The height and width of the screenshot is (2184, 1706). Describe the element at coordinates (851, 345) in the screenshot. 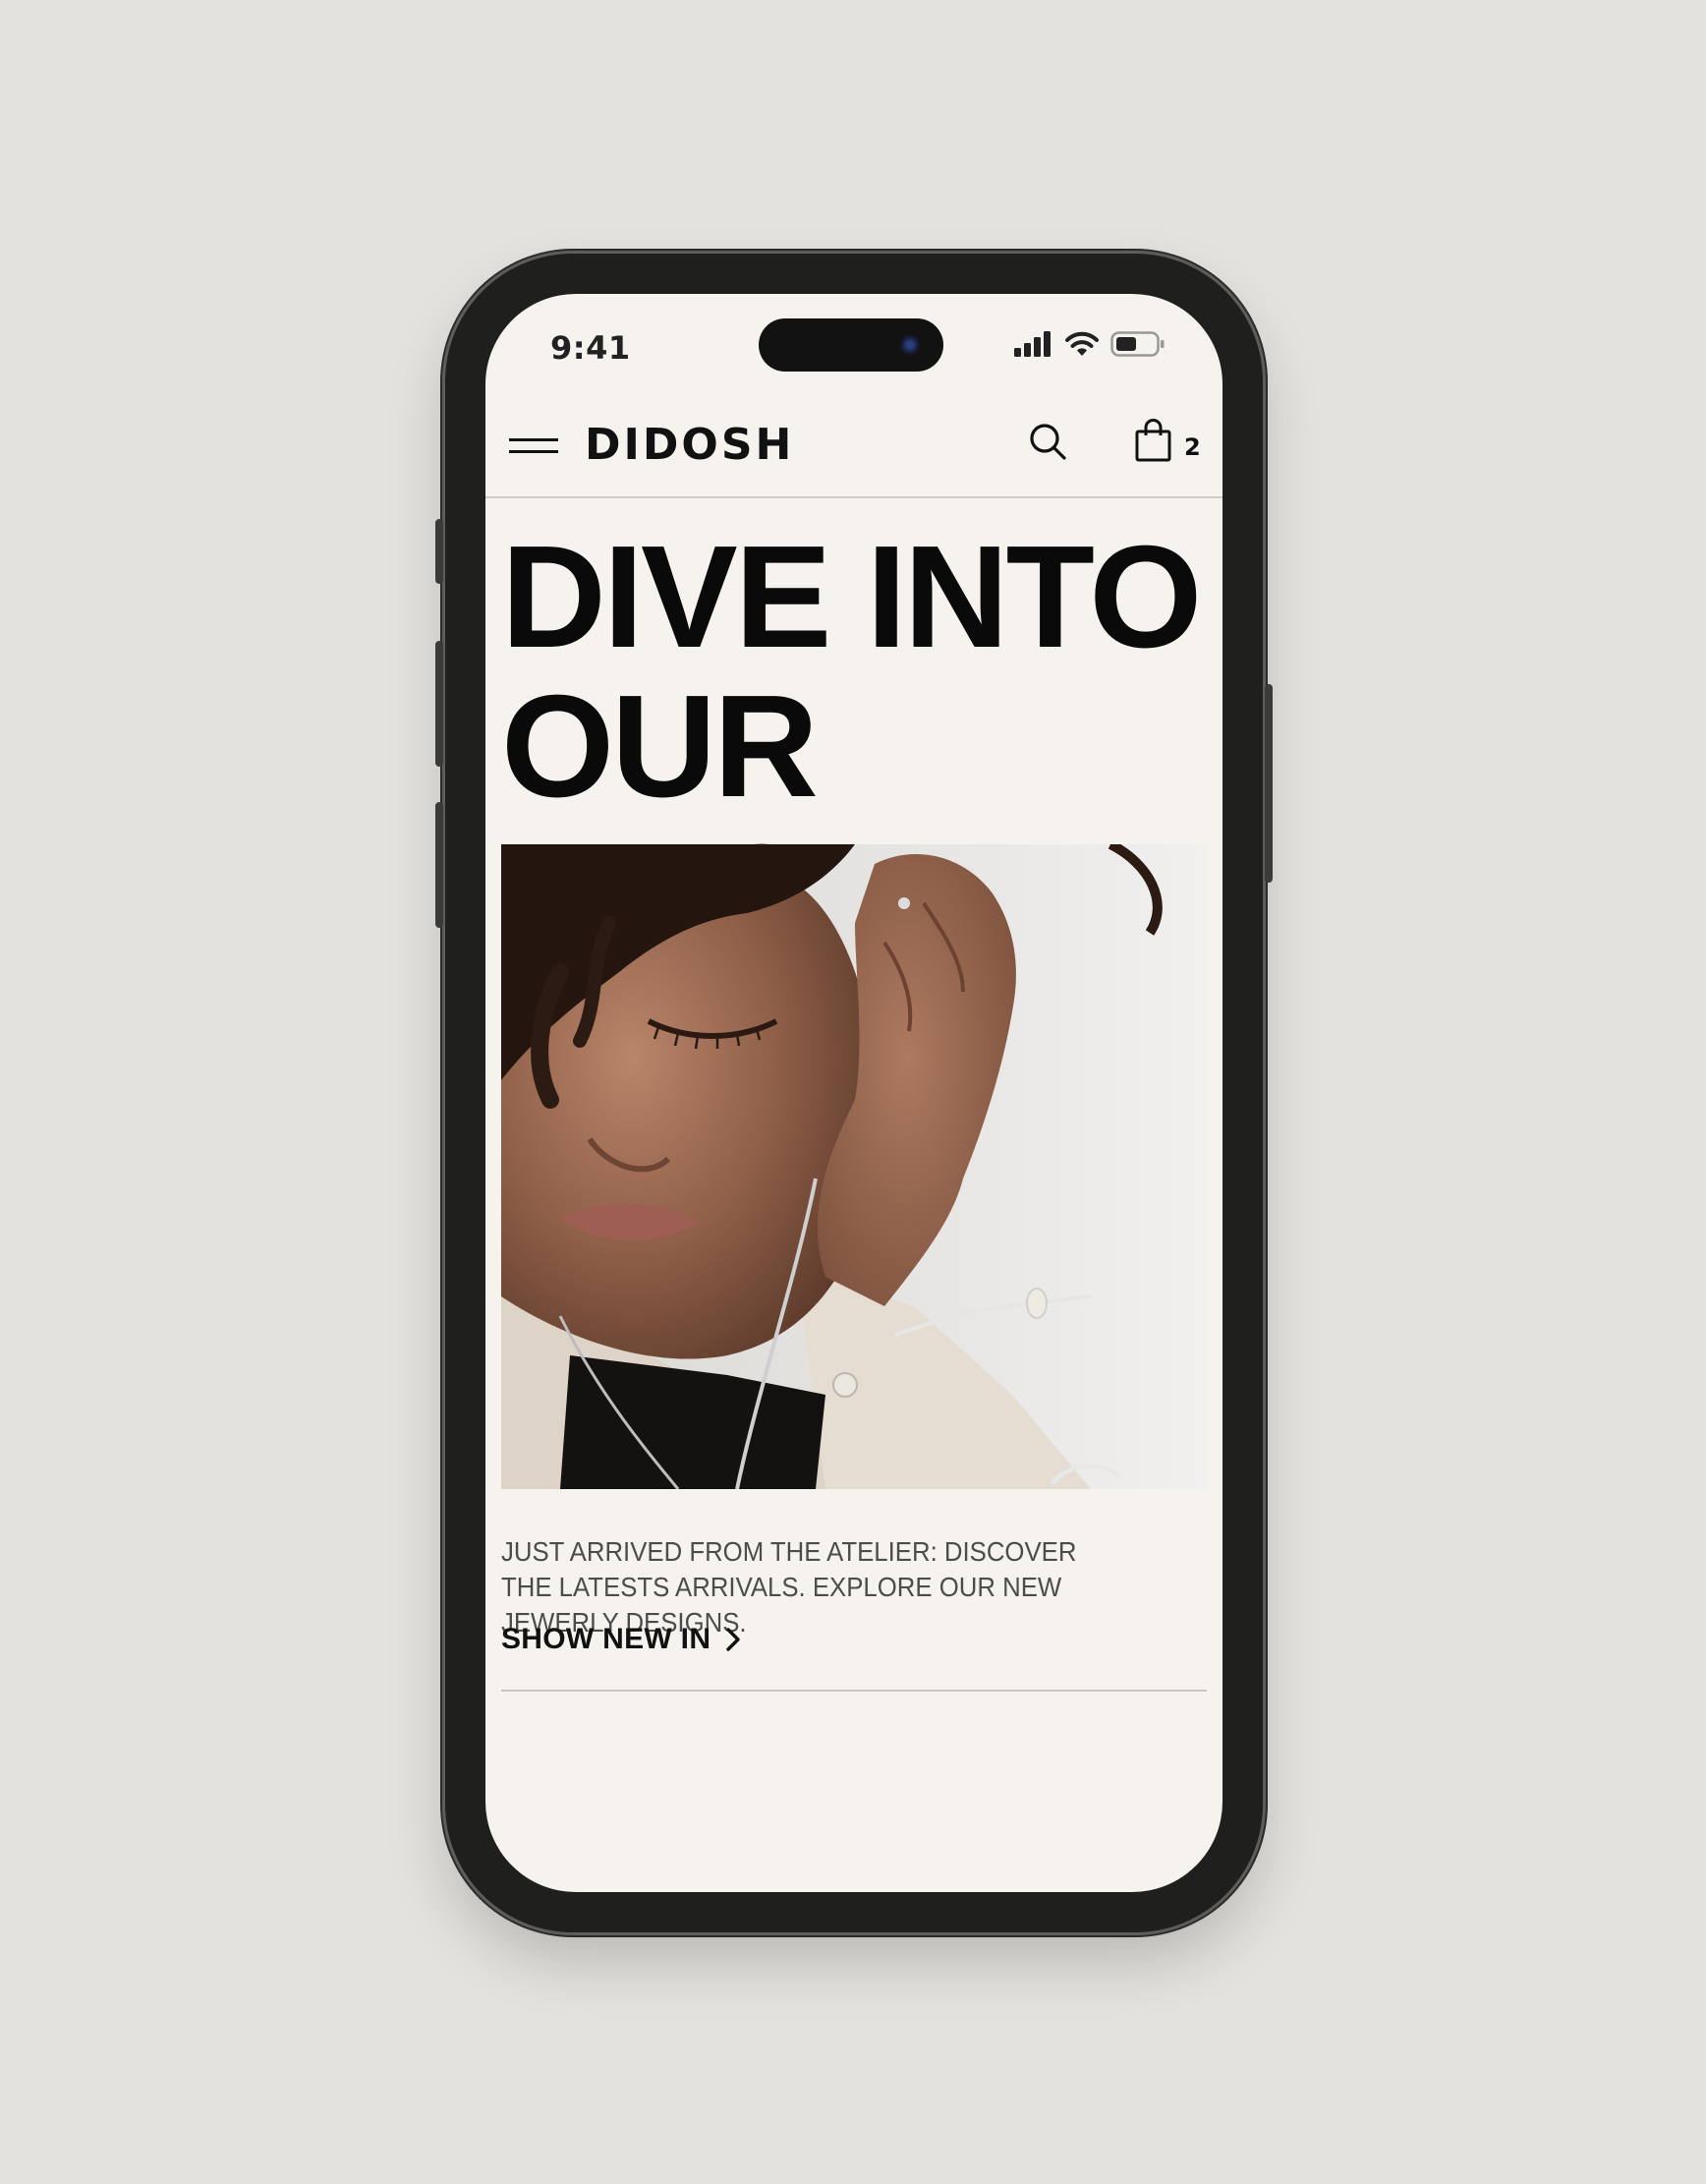

I see `dynamic-island` at that location.